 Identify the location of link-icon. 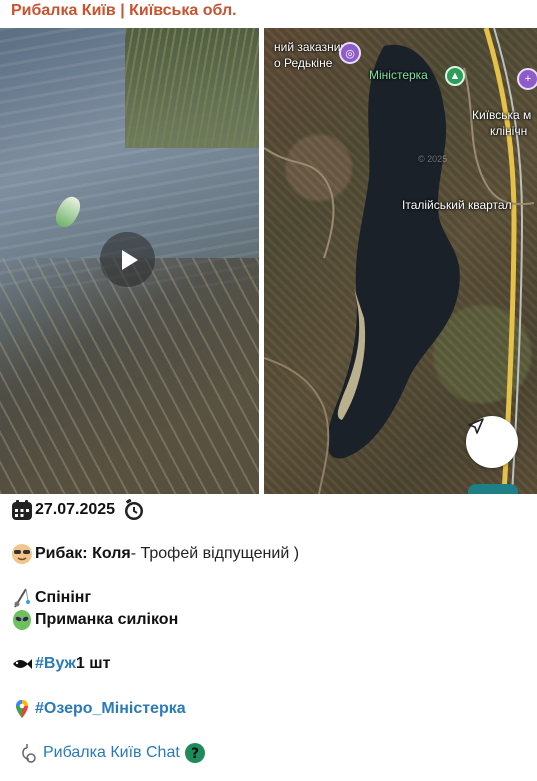
(30, 753).